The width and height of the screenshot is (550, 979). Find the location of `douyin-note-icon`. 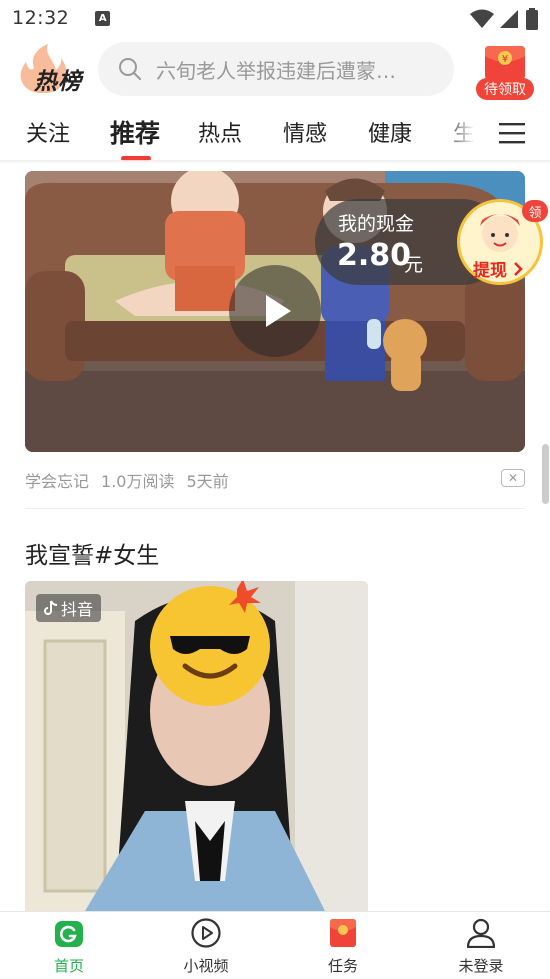

douyin-note-icon is located at coordinates (51, 607).